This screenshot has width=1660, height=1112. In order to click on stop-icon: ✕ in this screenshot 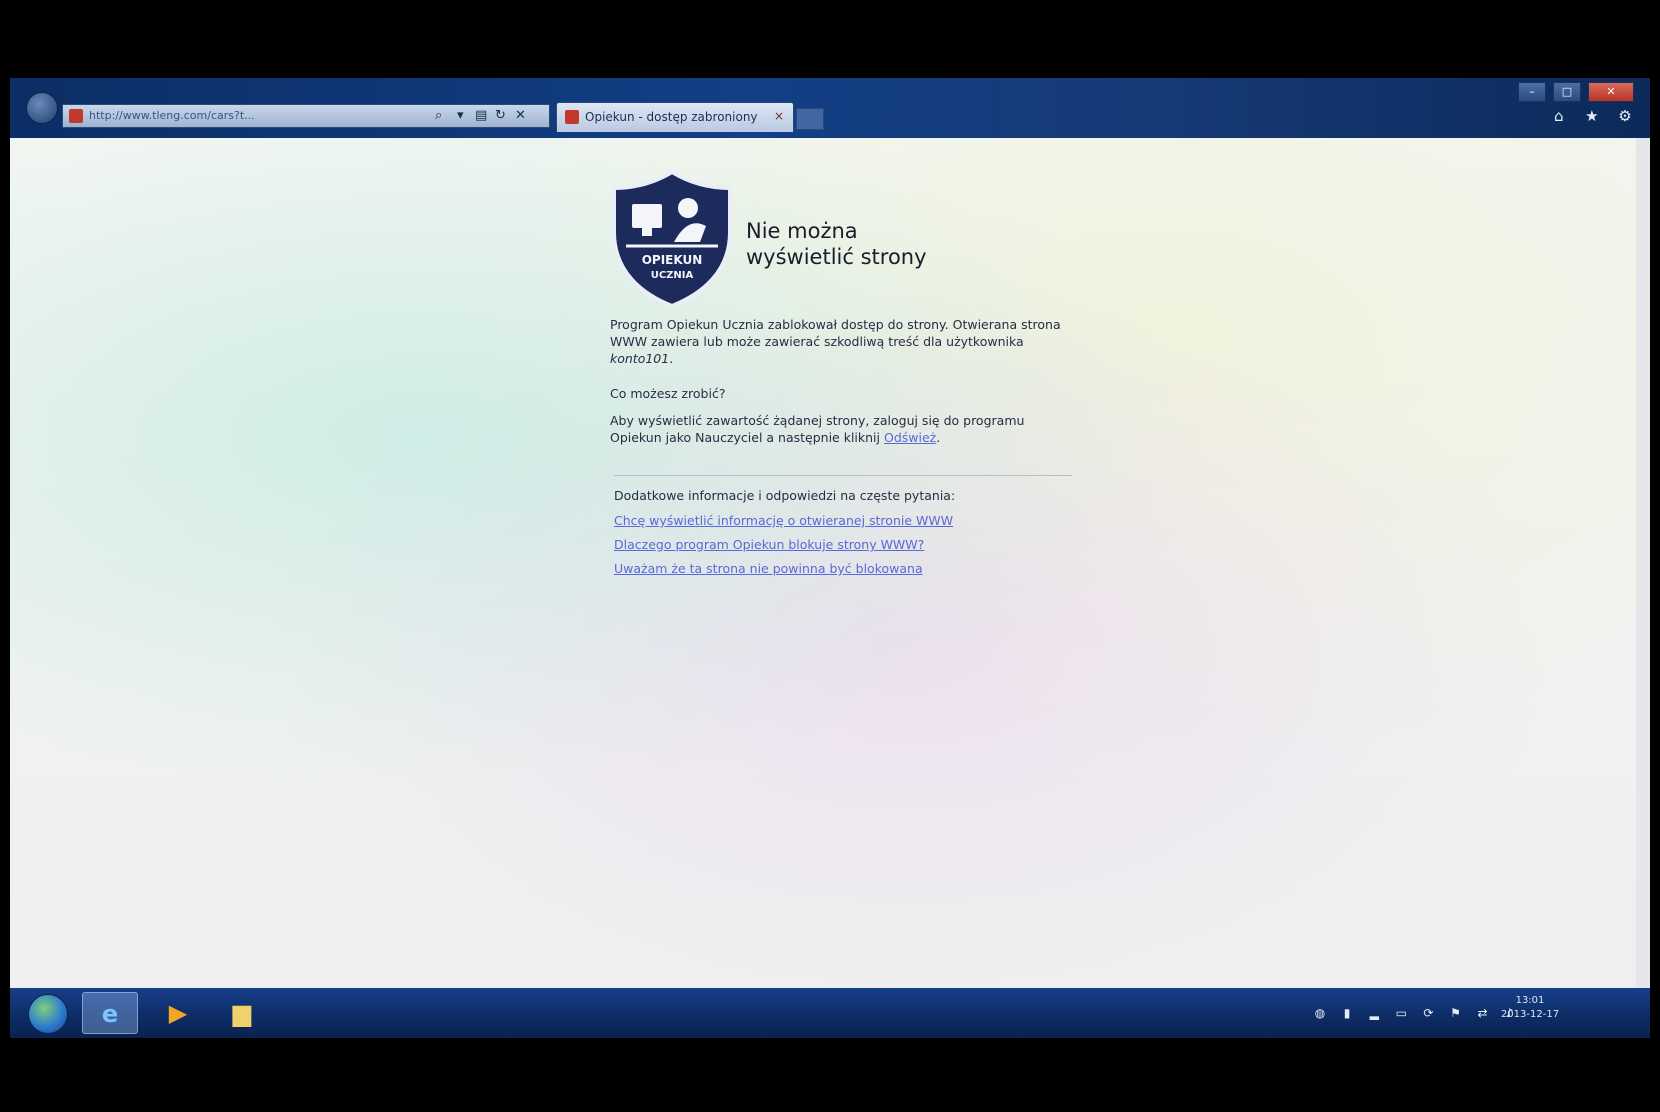, I will do `click(520, 116)`.